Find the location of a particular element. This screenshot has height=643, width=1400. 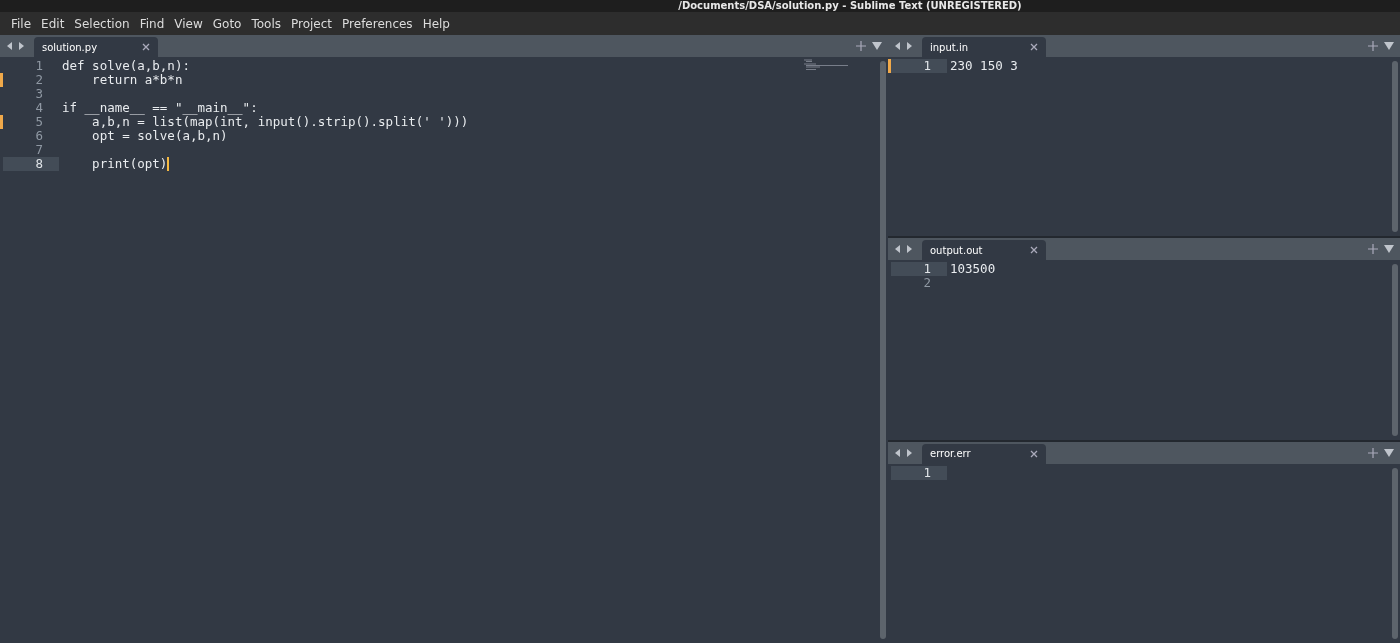

code-line: opt = solve(a,b,n) is located at coordinates (159, 136).